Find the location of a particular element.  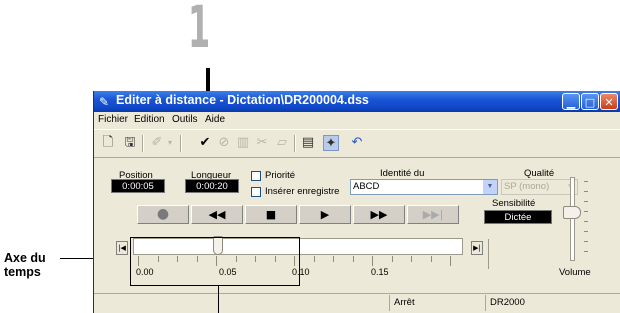

priorite-label: Priorité is located at coordinates (280, 175).